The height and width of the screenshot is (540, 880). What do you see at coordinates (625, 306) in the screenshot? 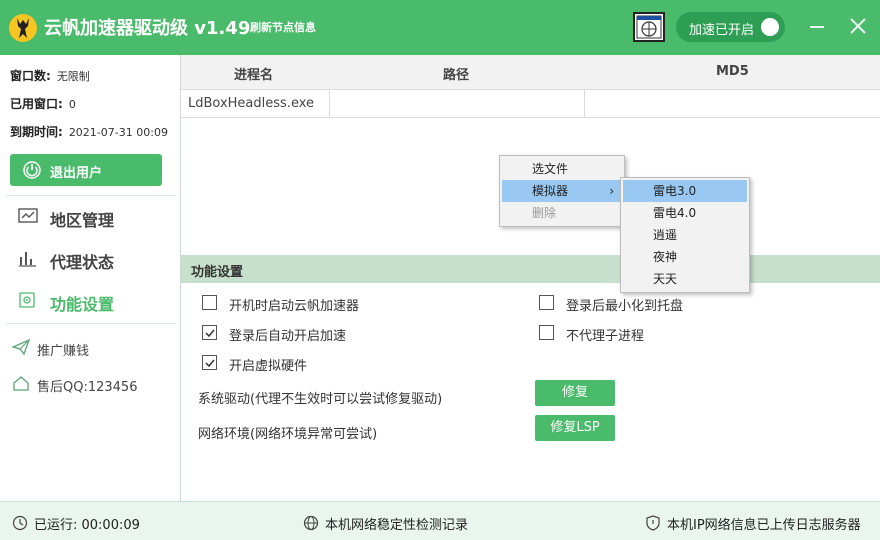
I see `checkbox-label: 登录后最小化到托盘` at bounding box center [625, 306].